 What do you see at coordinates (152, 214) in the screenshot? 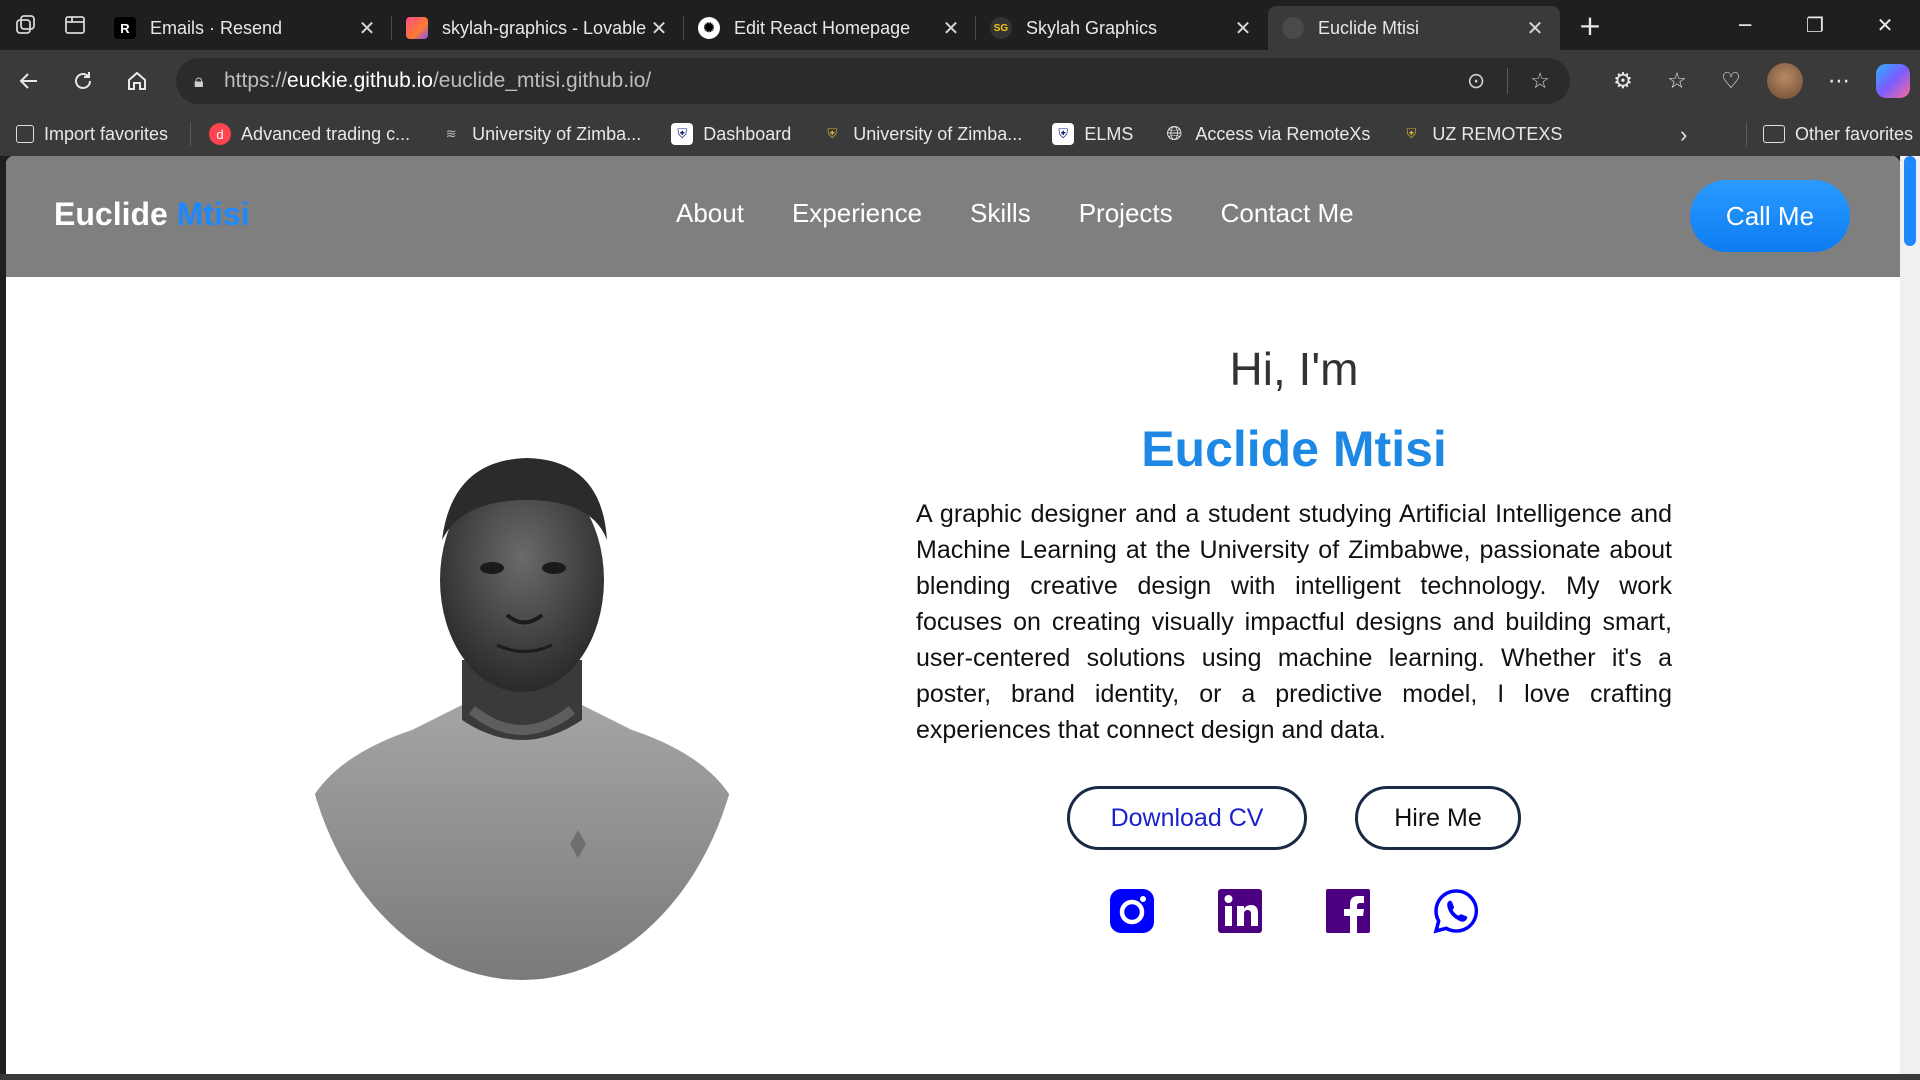
I see `site-logo: Euclide Mtisi` at bounding box center [152, 214].